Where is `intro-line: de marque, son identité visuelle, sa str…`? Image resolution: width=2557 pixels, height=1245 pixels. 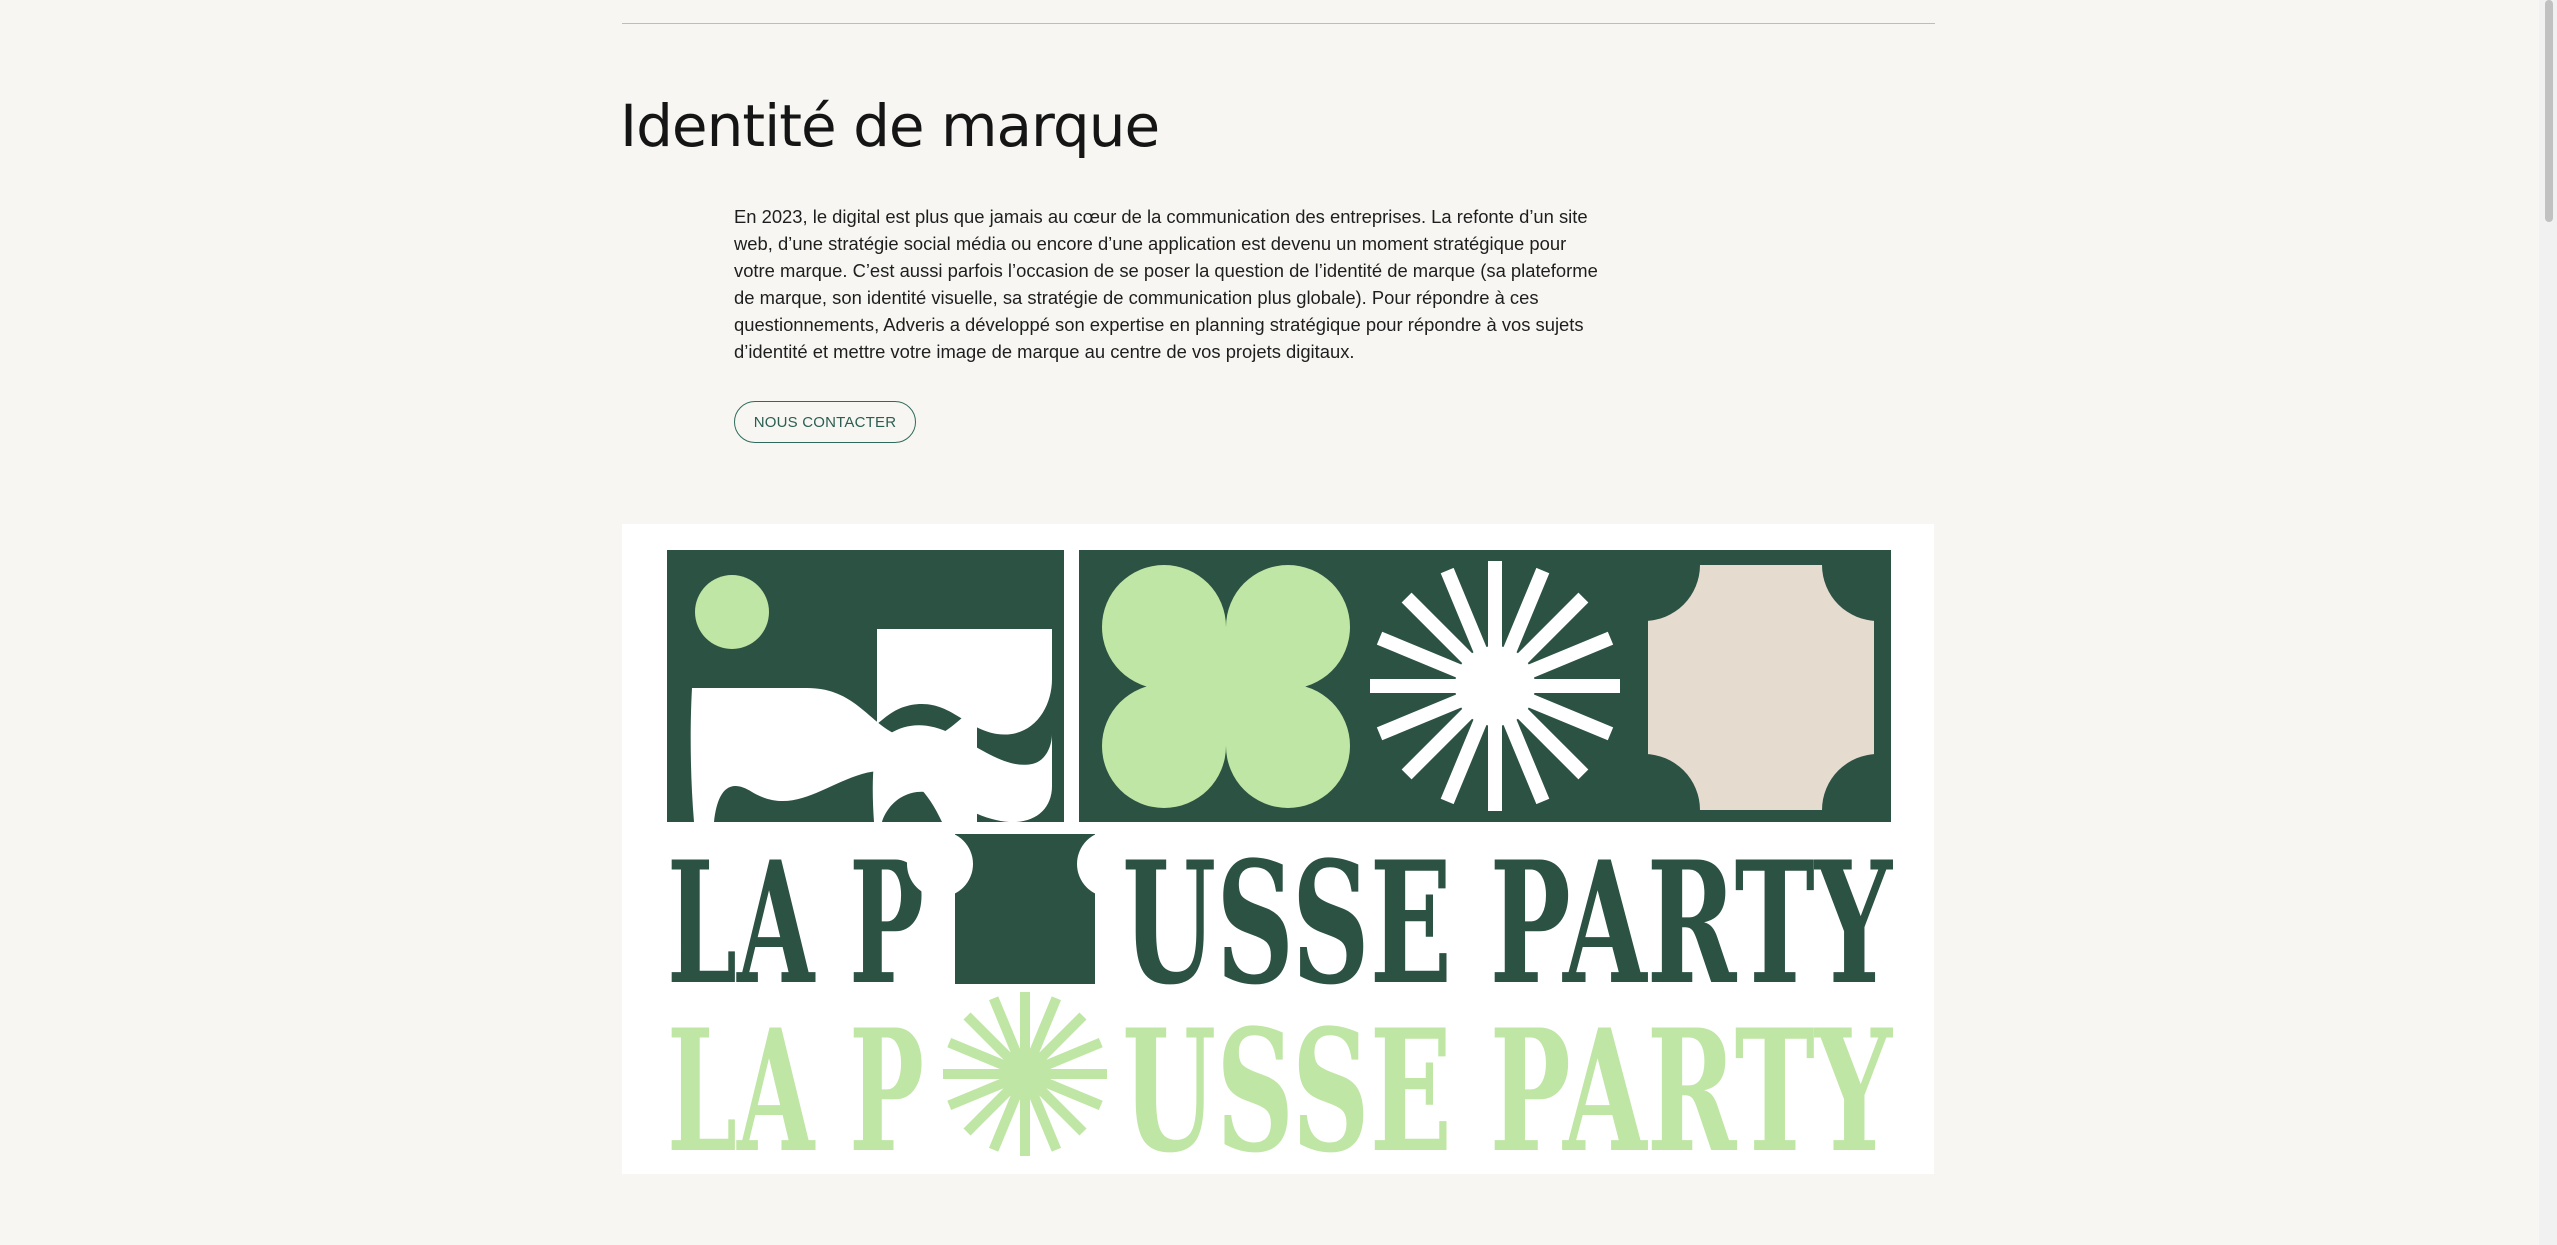 intro-line: de marque, son identité visuelle, sa str… is located at coordinates (1136, 297).